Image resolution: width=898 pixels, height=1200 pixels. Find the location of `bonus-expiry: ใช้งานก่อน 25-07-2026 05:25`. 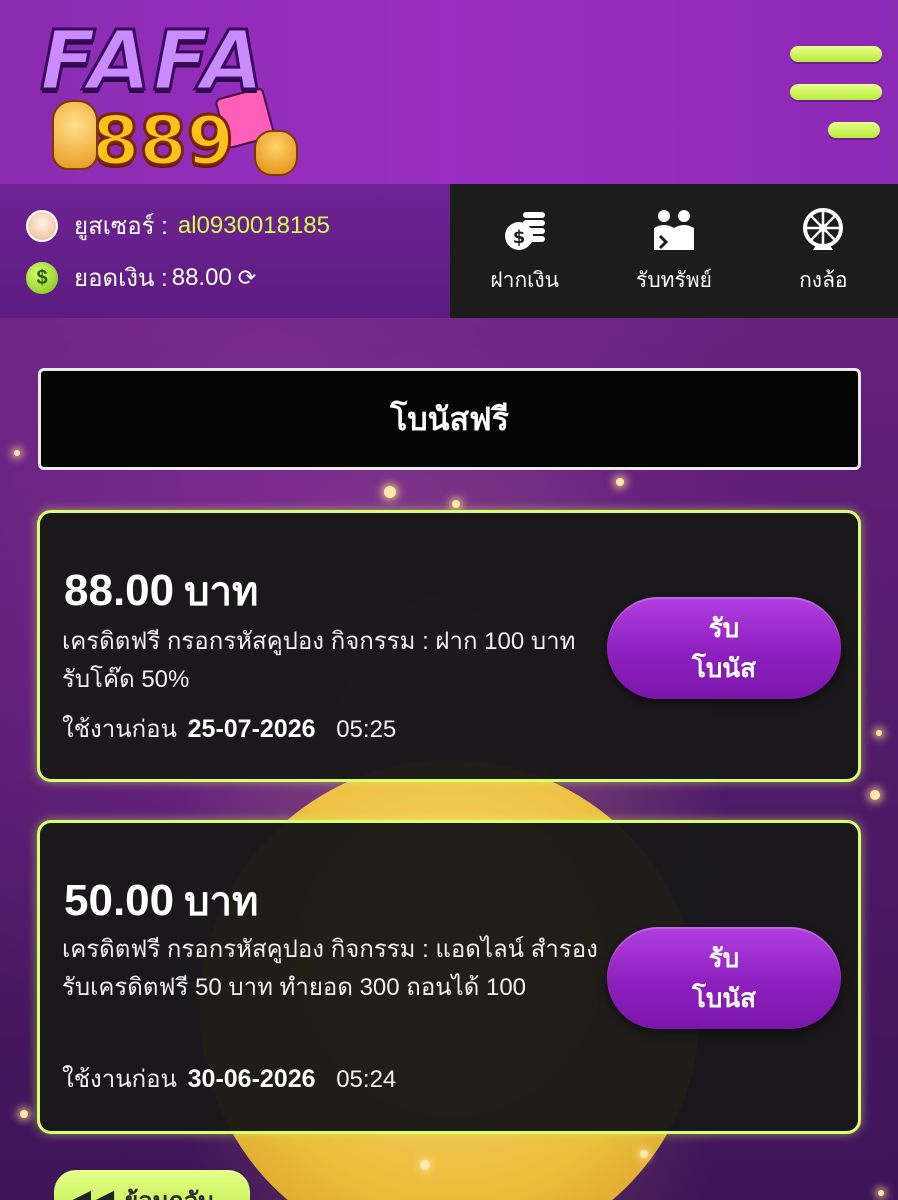

bonus-expiry: ใช้งานก่อน 25-07-2026 05:25 is located at coordinates (229, 728).